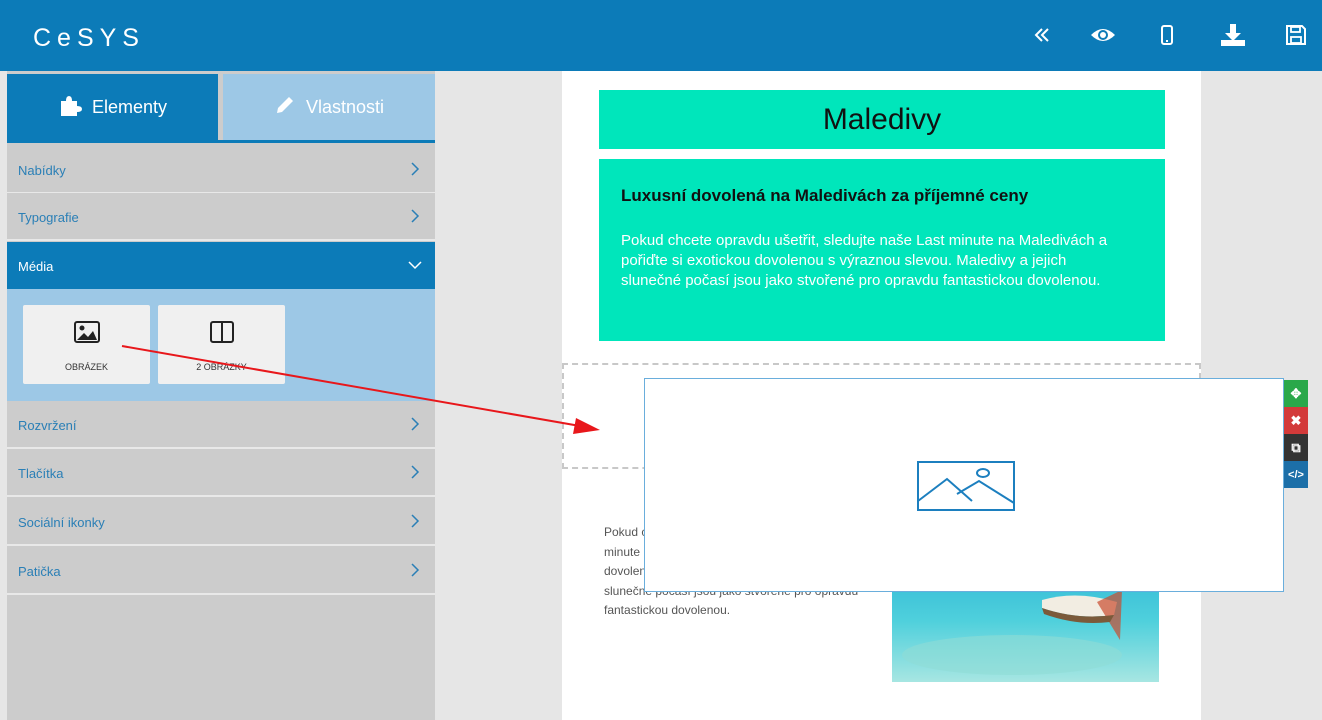  I want to click on category-label: Tlačítka, so click(41, 473).